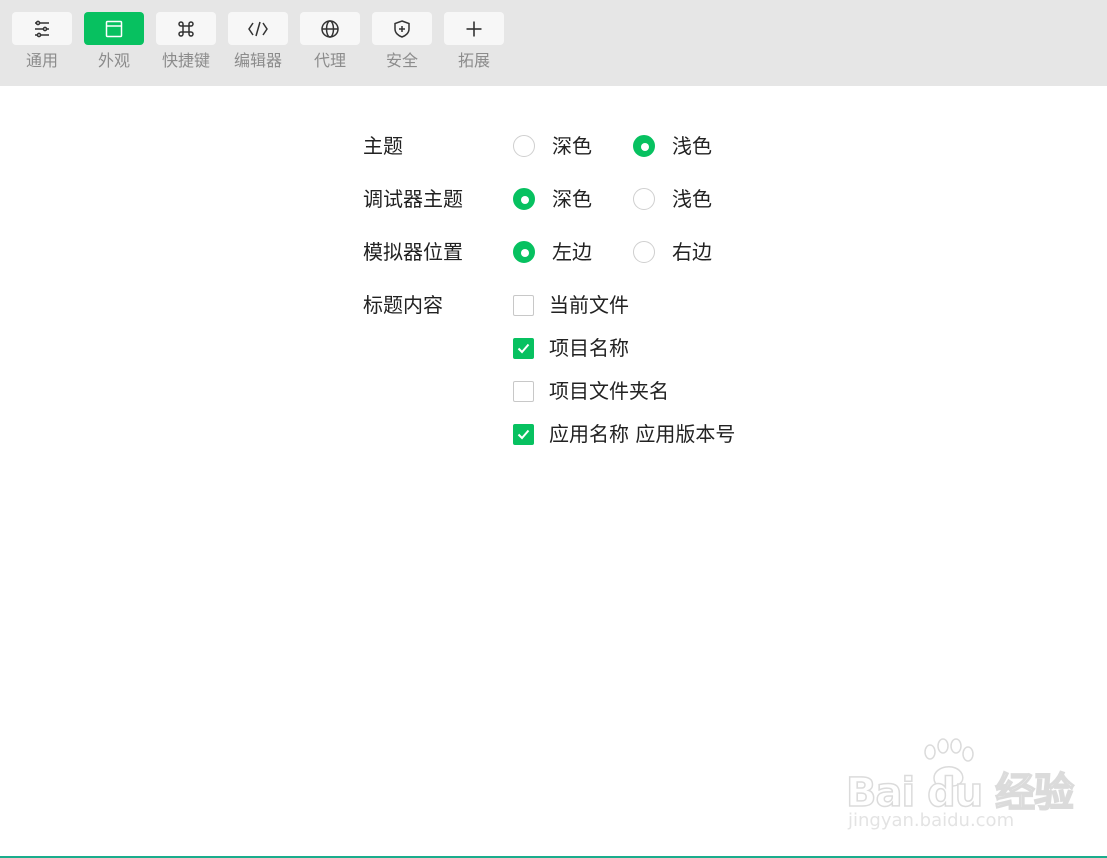  Describe the element at coordinates (589, 348) in the screenshot. I see `title-option-project-name-label: 项目名称` at that location.